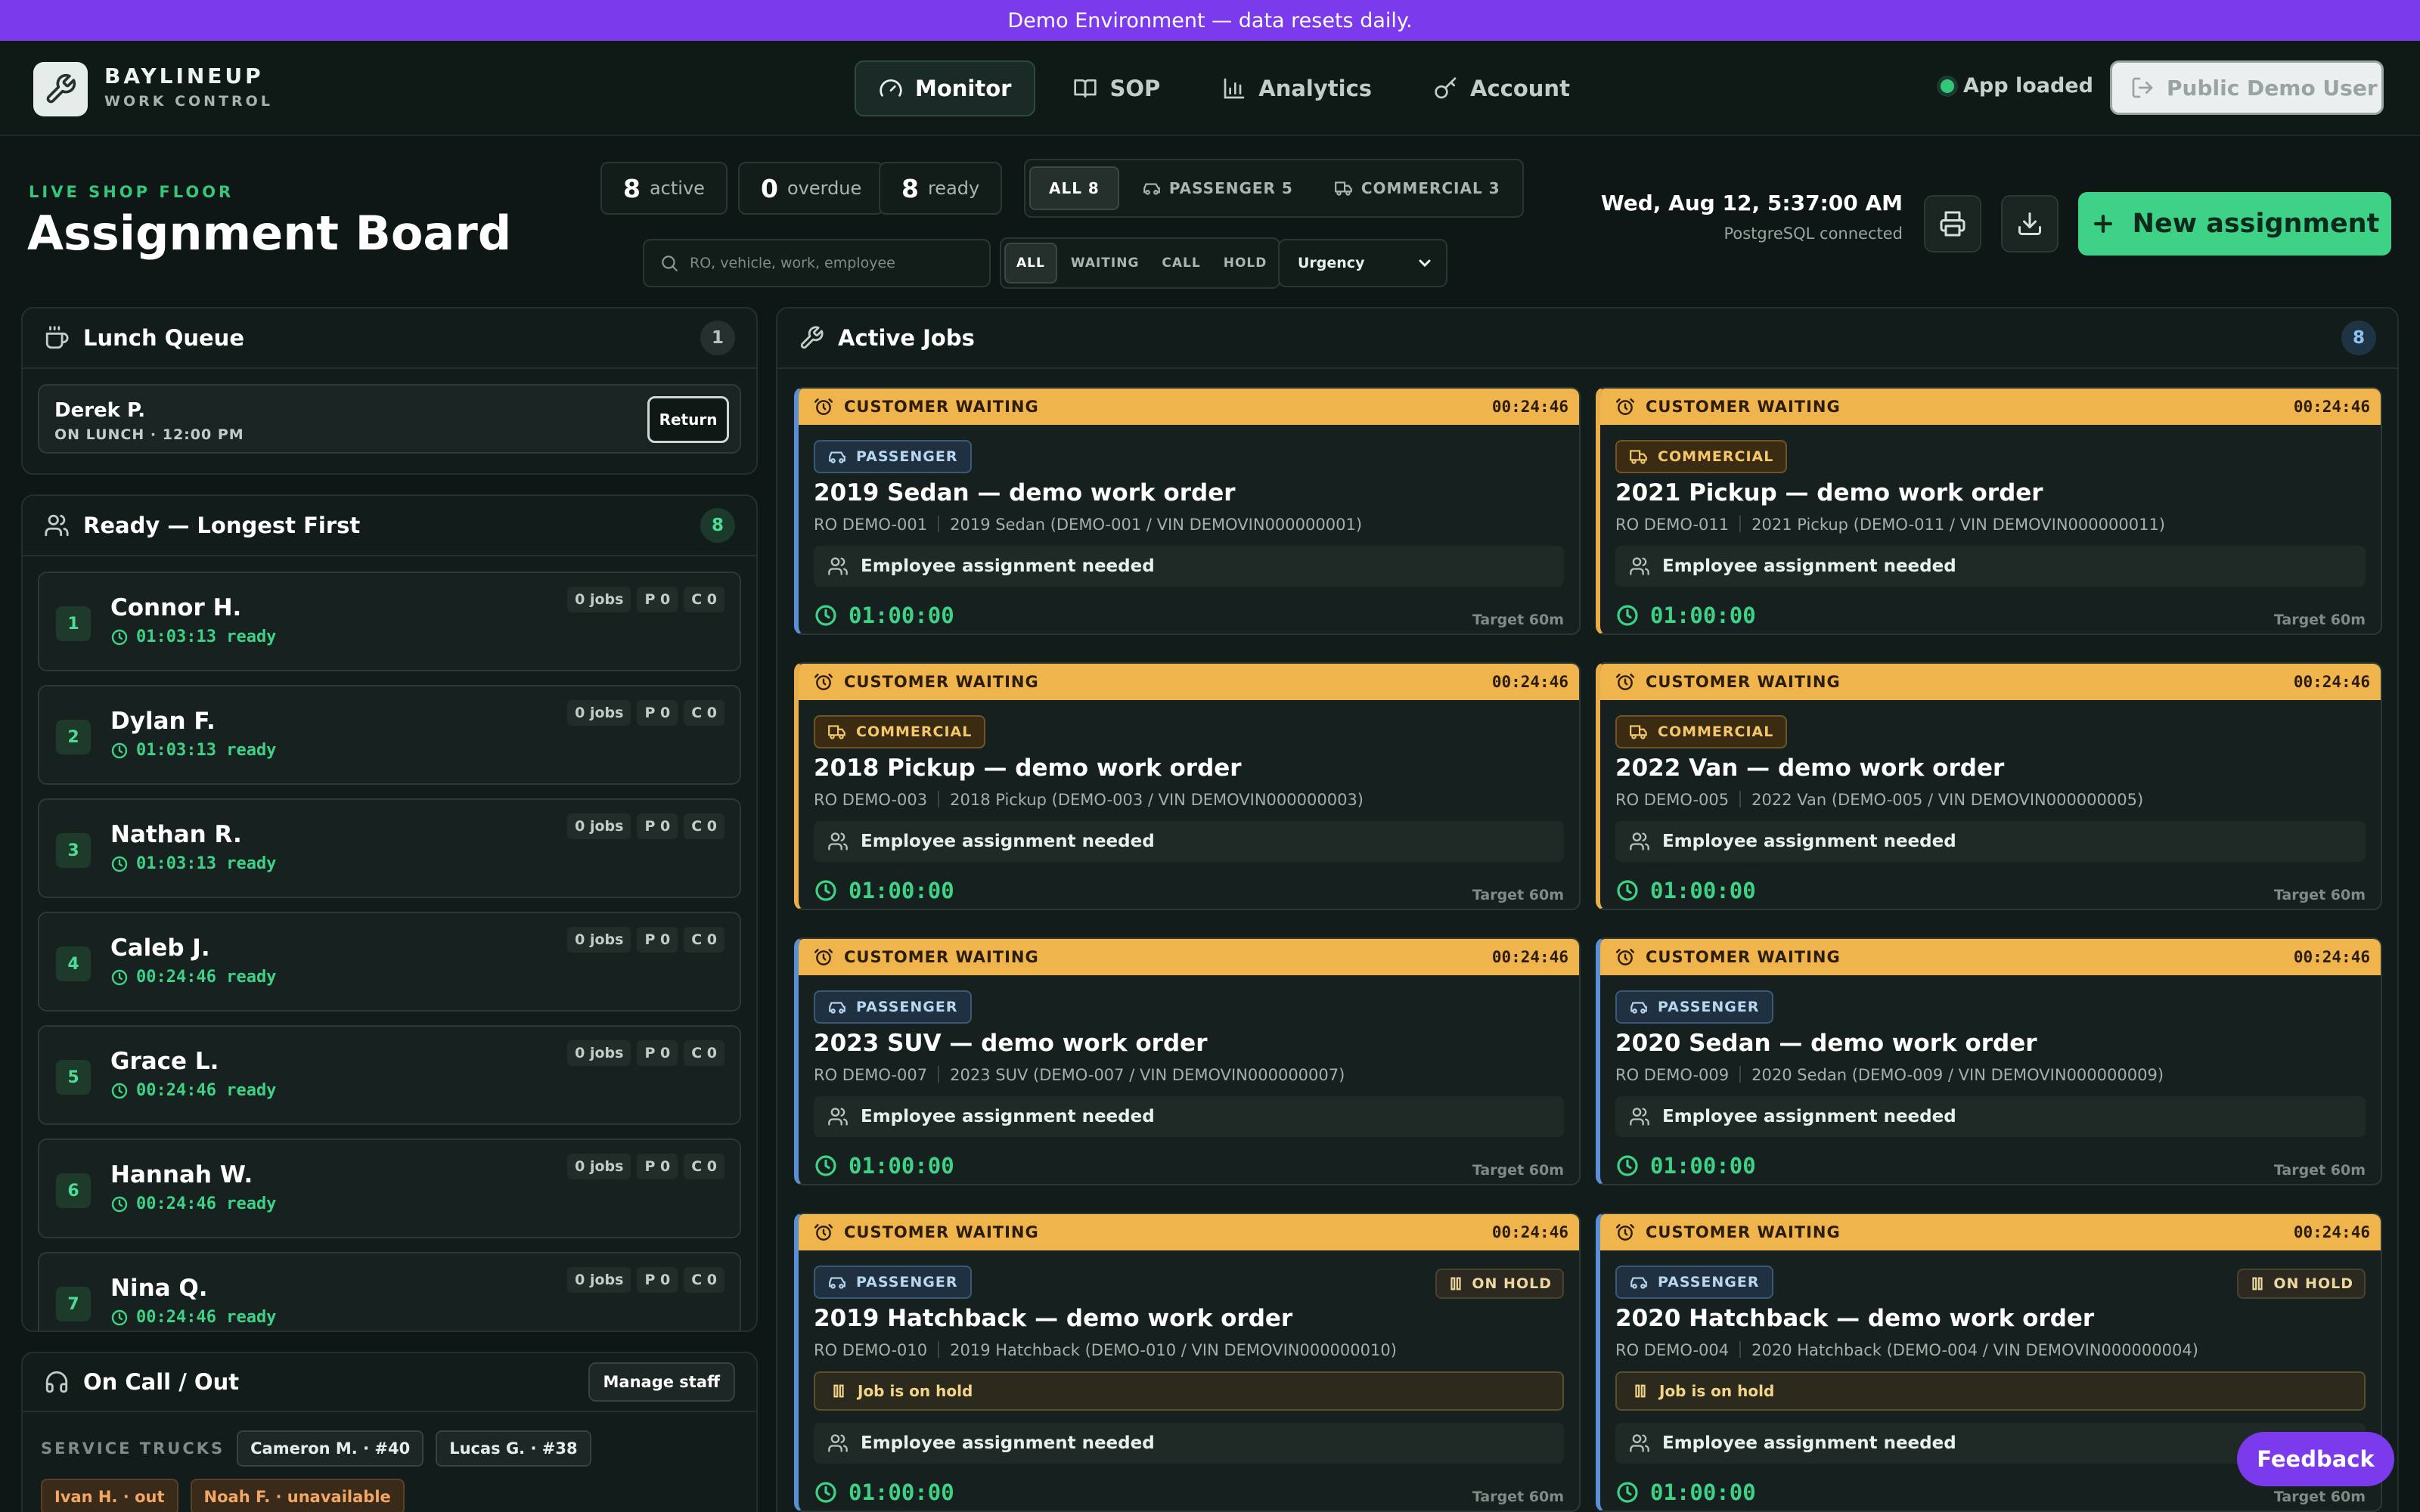 Image resolution: width=2420 pixels, height=1512 pixels. I want to click on ready-item: 6 Hannah W. 00:24:46 ready 0 jobs P 0C 0, so click(389, 1188).